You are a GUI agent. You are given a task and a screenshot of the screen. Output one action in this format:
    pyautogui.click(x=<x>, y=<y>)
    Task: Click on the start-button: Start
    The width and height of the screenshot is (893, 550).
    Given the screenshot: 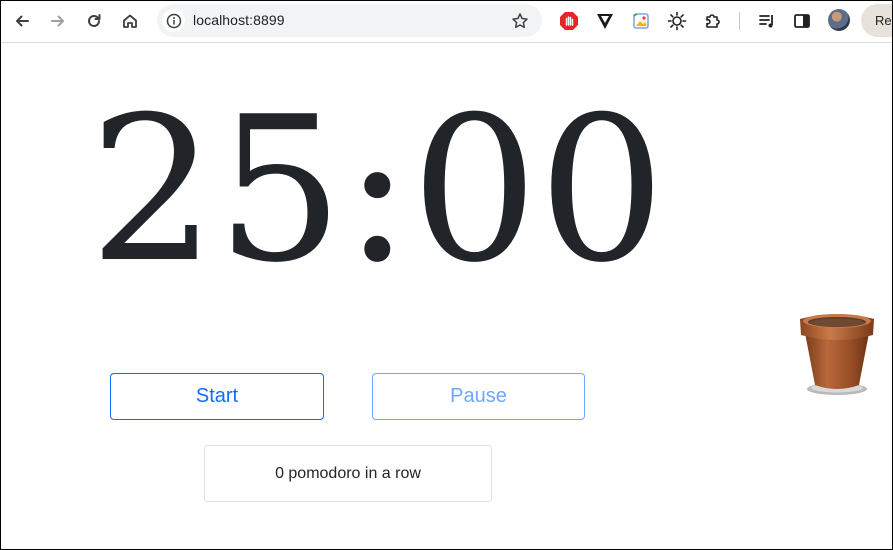 What is the action you would take?
    pyautogui.click(x=217, y=396)
    